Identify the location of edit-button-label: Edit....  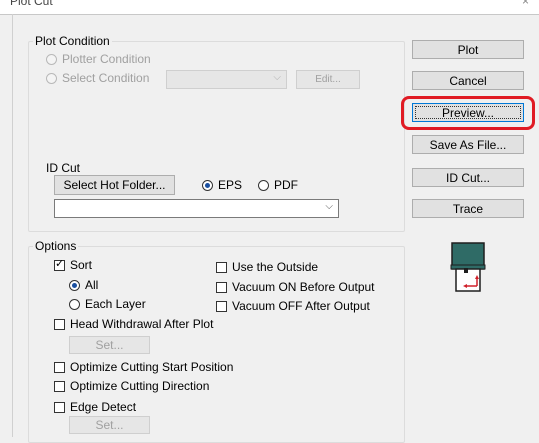
(328, 79).